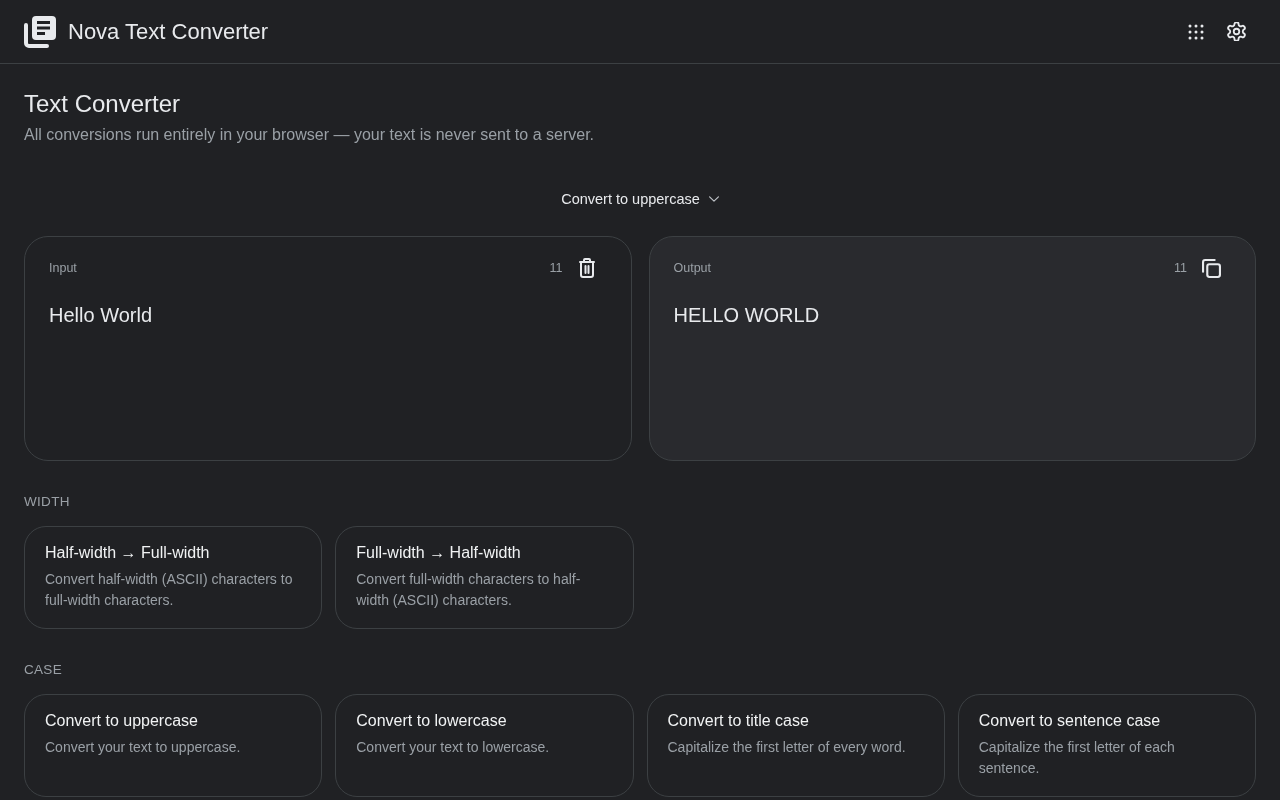 This screenshot has width=1280, height=800. What do you see at coordinates (693, 268) in the screenshot?
I see `panel-label: Output` at bounding box center [693, 268].